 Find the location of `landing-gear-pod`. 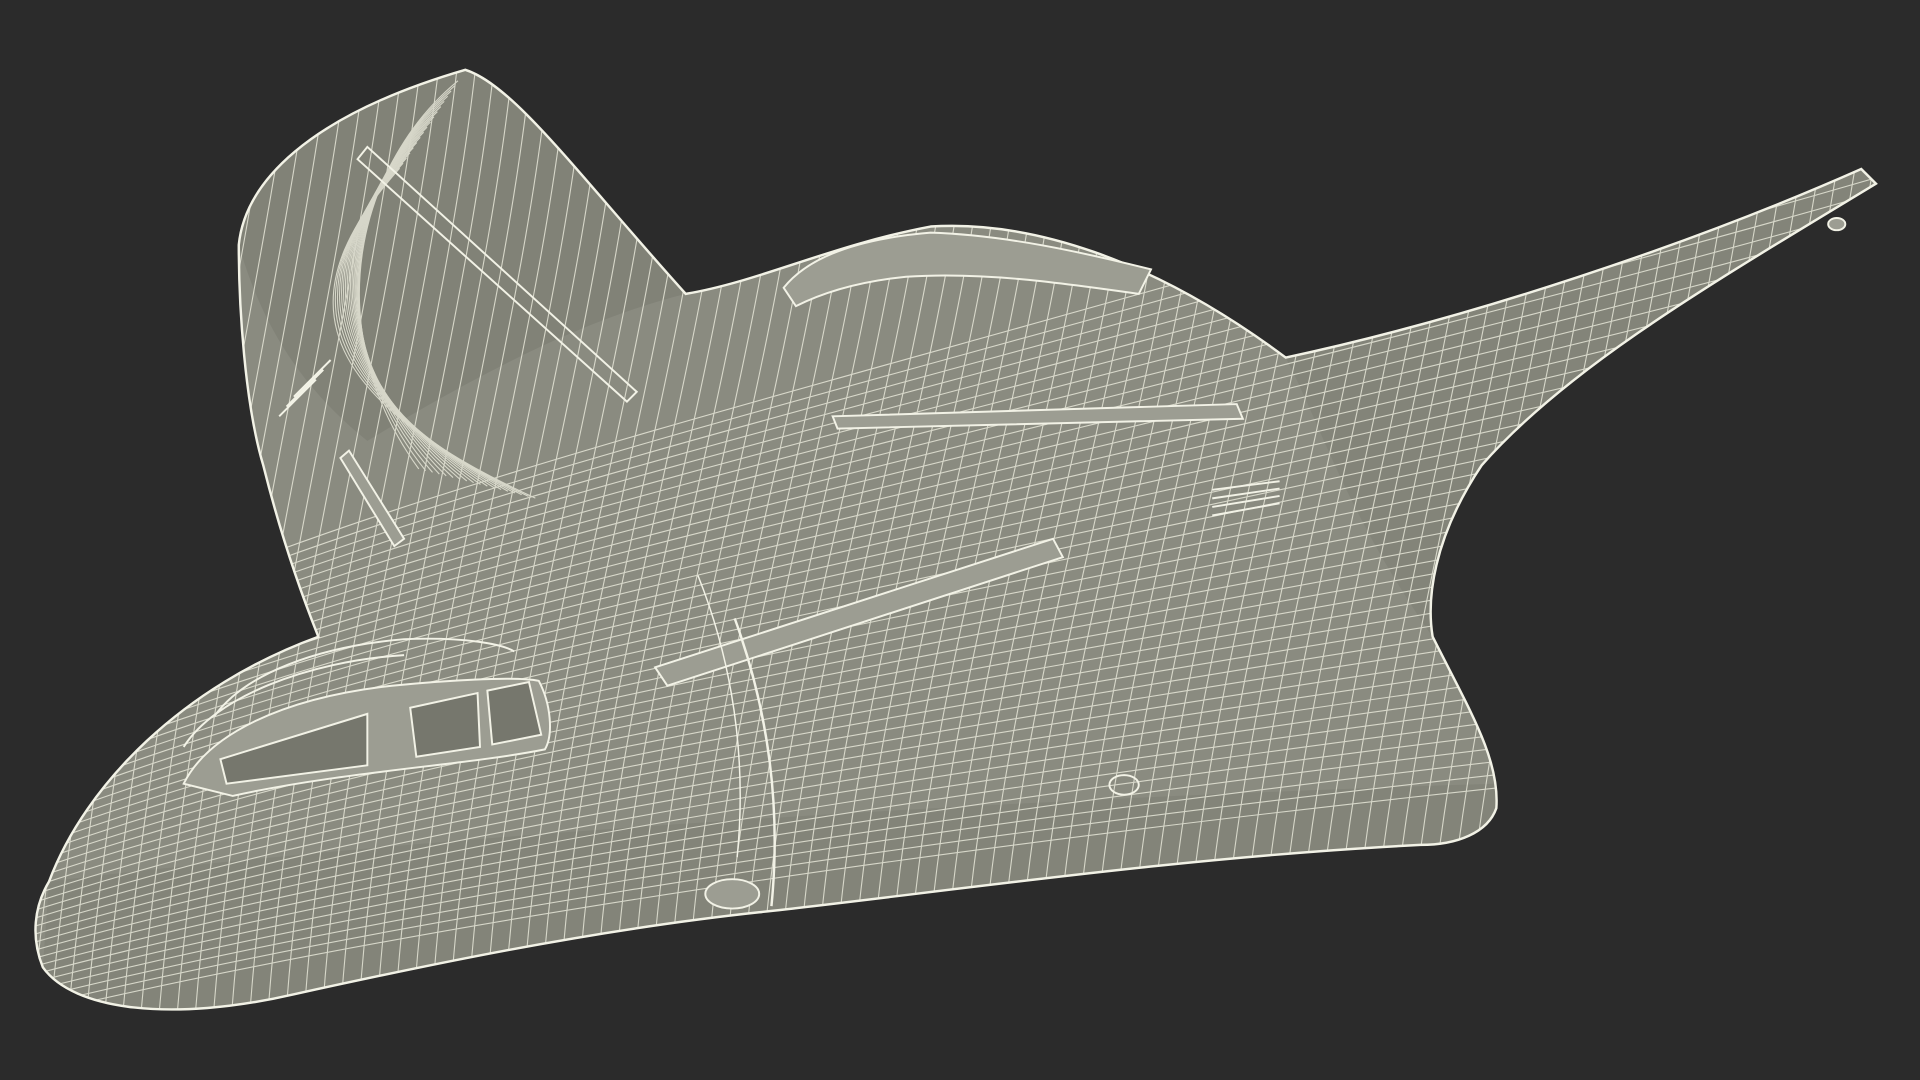

landing-gear-pod is located at coordinates (732, 894).